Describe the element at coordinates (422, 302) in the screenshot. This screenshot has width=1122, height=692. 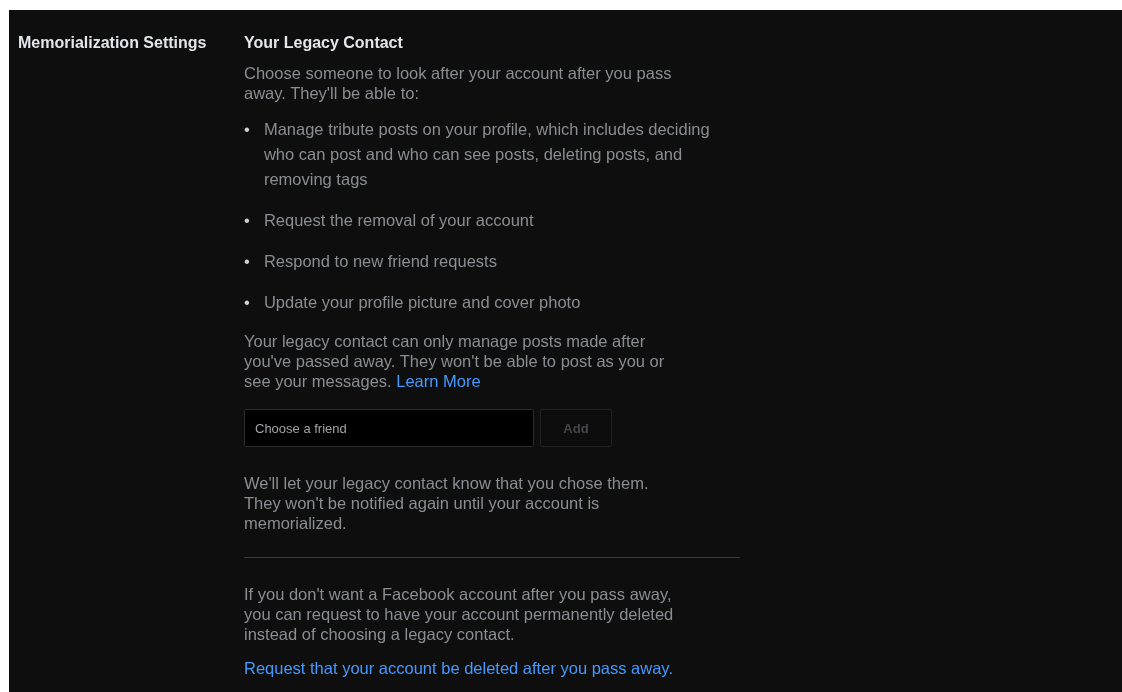
I see `ability-item: Update your profile picture and cover photo` at that location.